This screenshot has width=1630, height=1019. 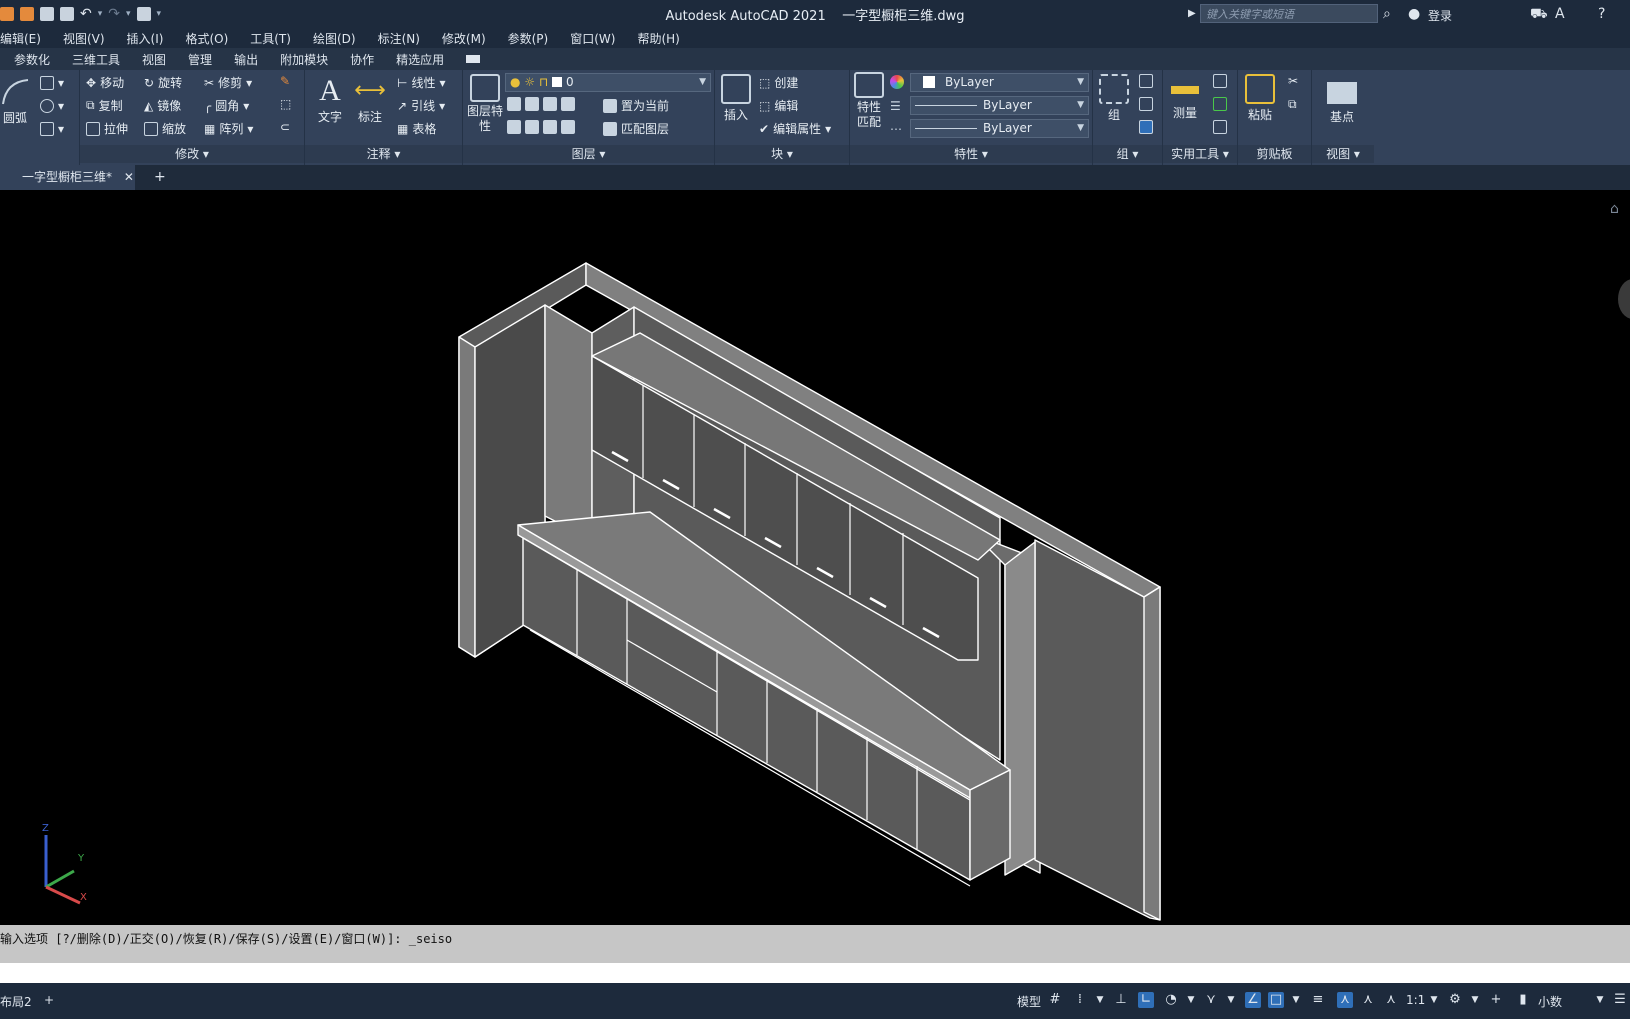 I want to click on lineweight-toggle-icon: ≡, so click(x=1318, y=1000).